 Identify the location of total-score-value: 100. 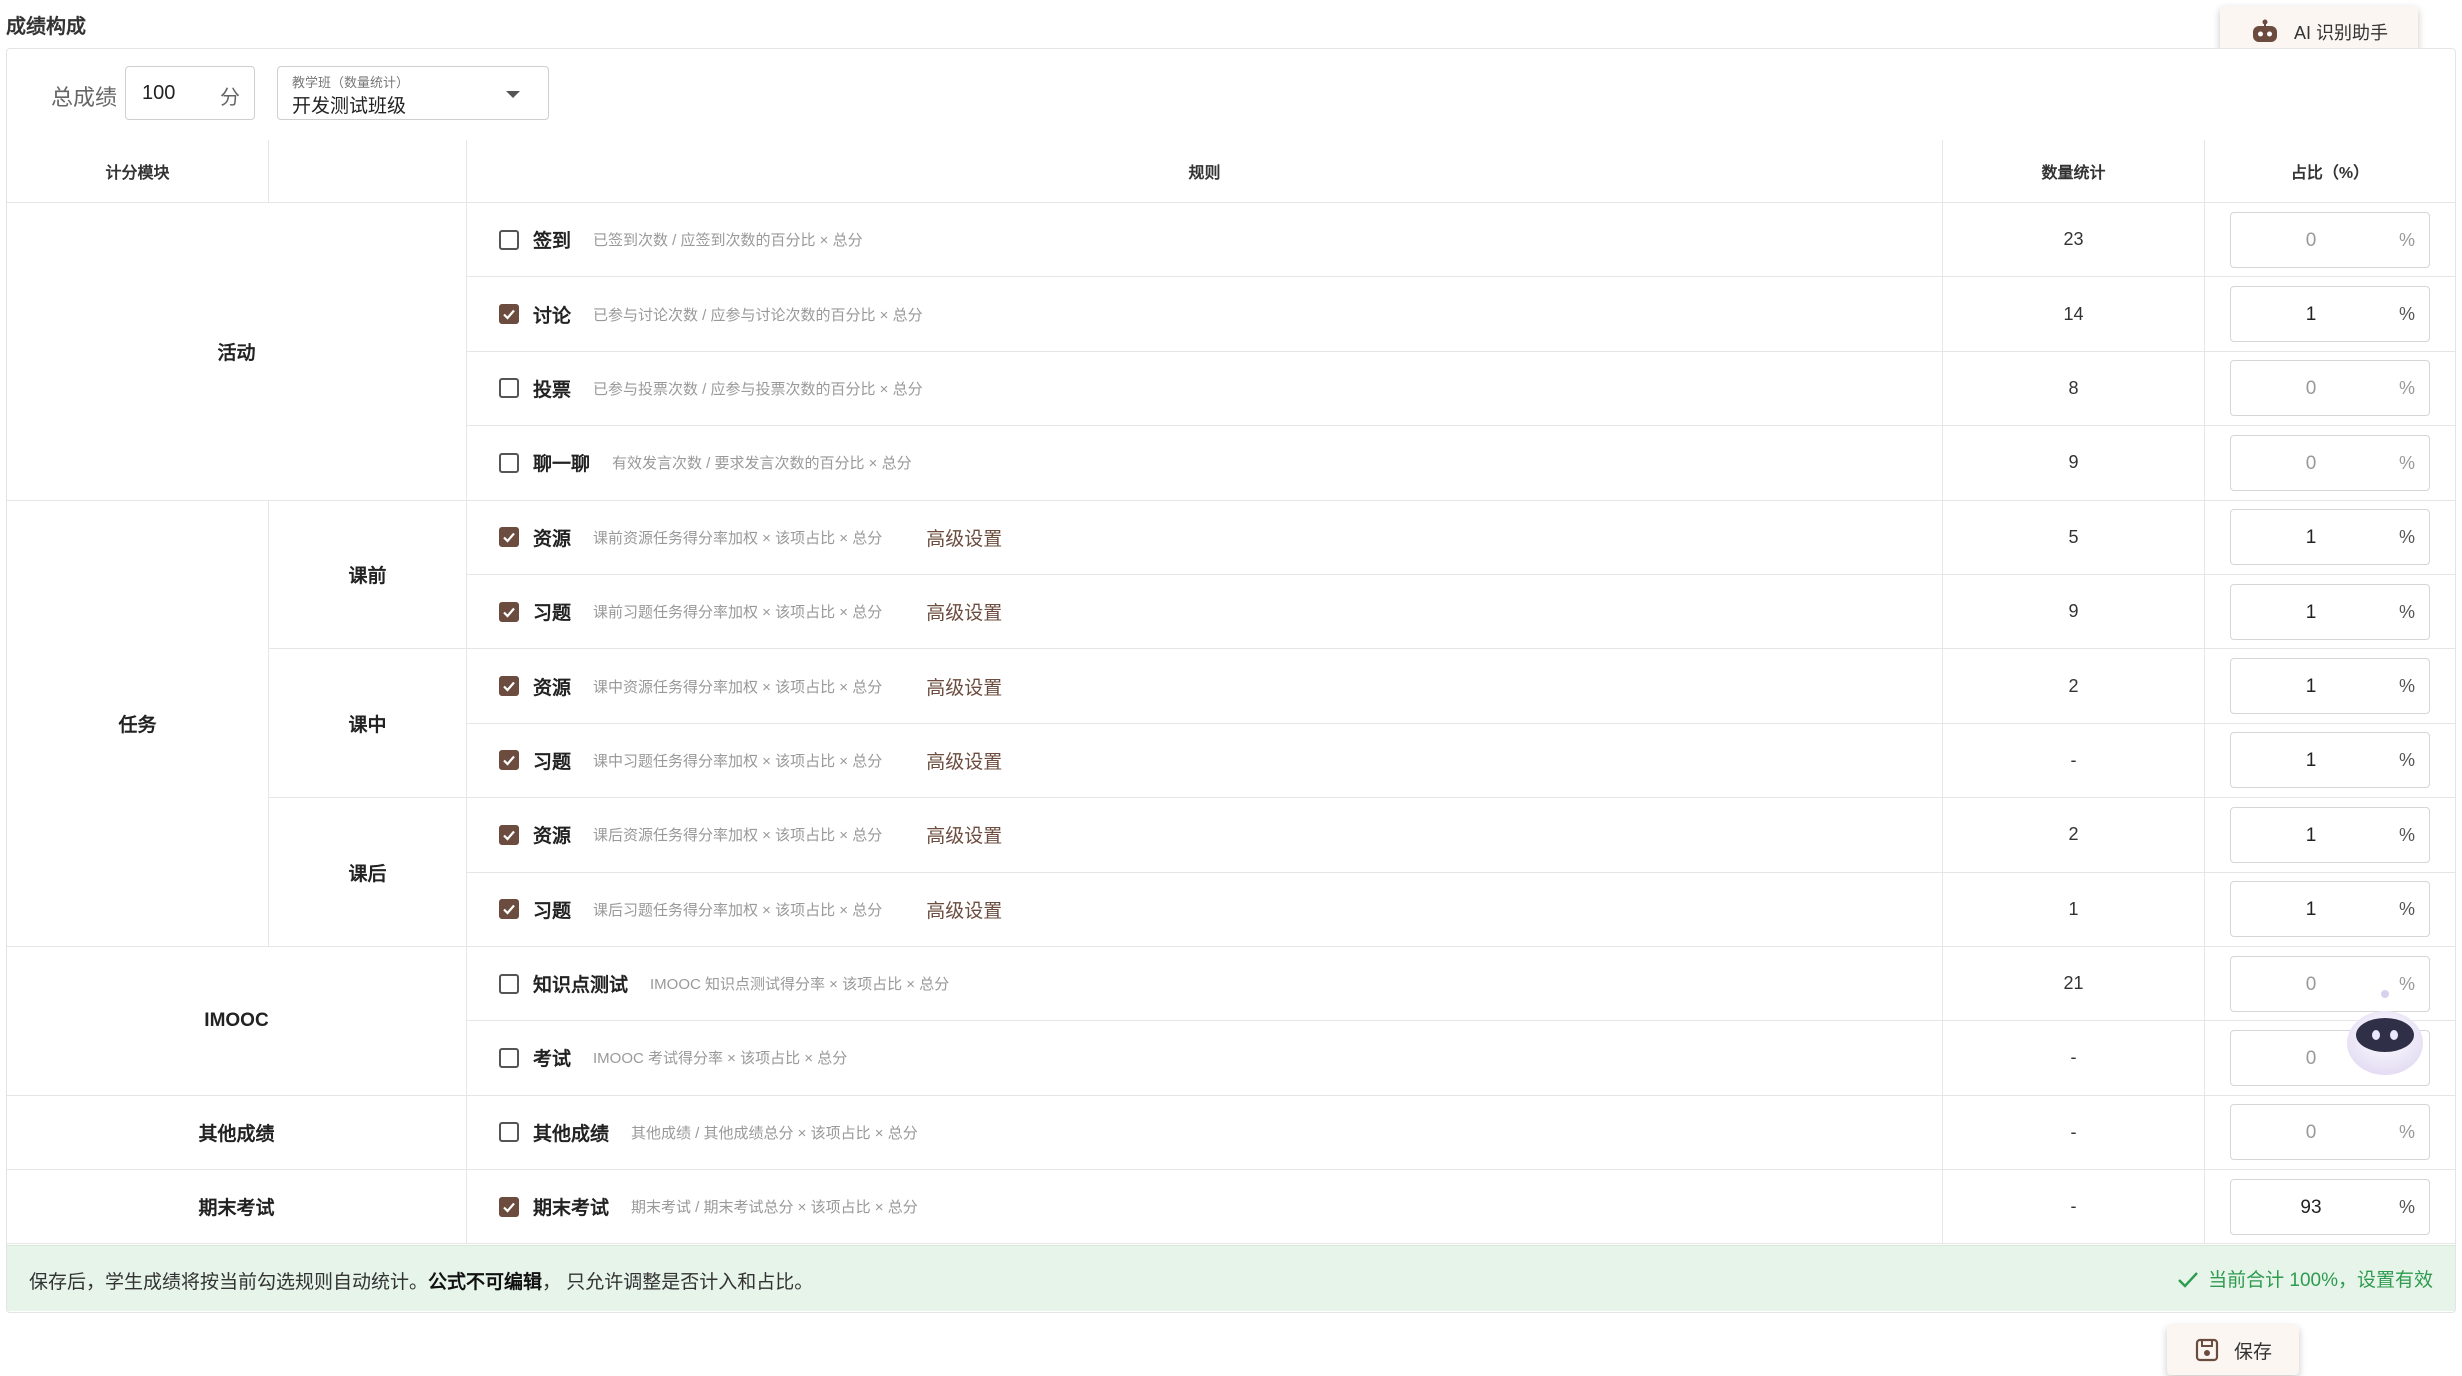
(159, 93).